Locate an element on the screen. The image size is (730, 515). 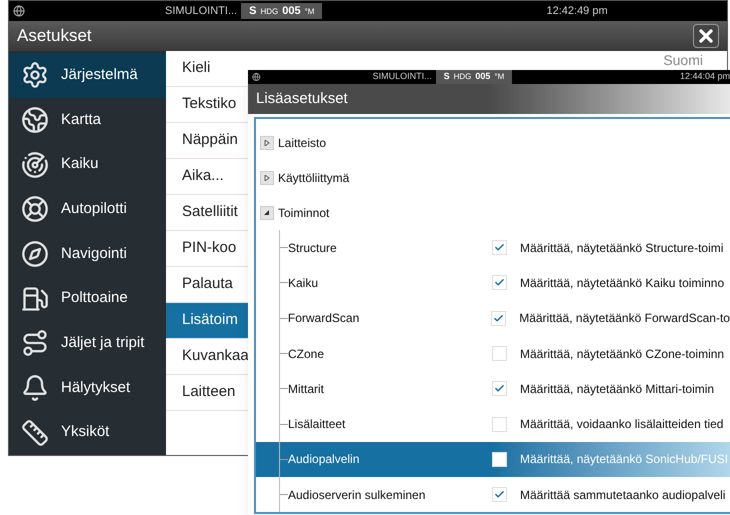
feature-row: Mittarit Määrittää, näytetäänkö Mittari-toimin is located at coordinates (493, 388).